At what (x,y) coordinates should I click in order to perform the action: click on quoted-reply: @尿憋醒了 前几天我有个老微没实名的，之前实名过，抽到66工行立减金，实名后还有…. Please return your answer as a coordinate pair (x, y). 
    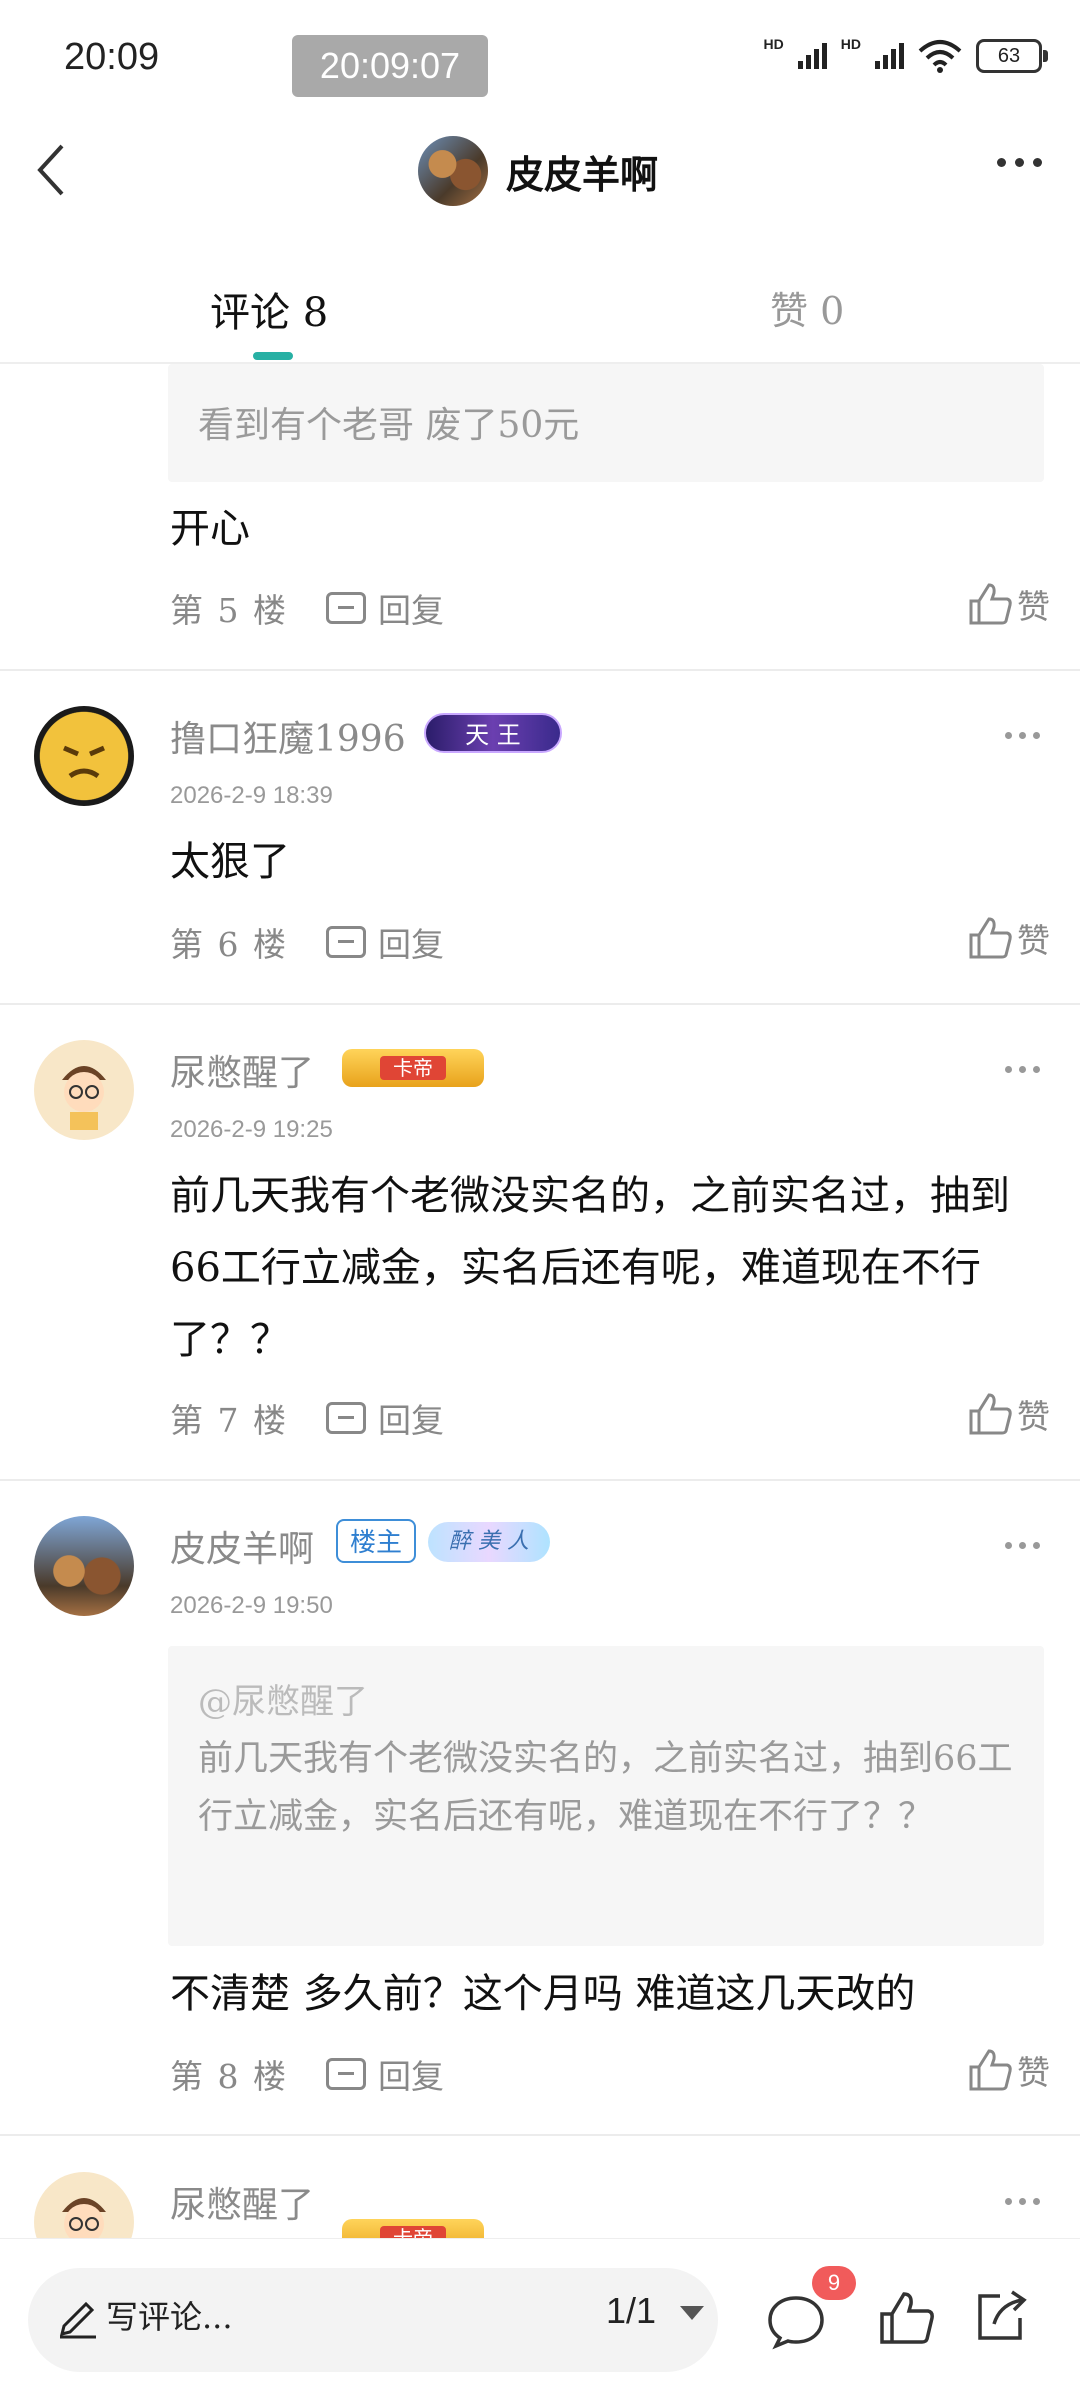
    Looking at the image, I should click on (606, 1796).